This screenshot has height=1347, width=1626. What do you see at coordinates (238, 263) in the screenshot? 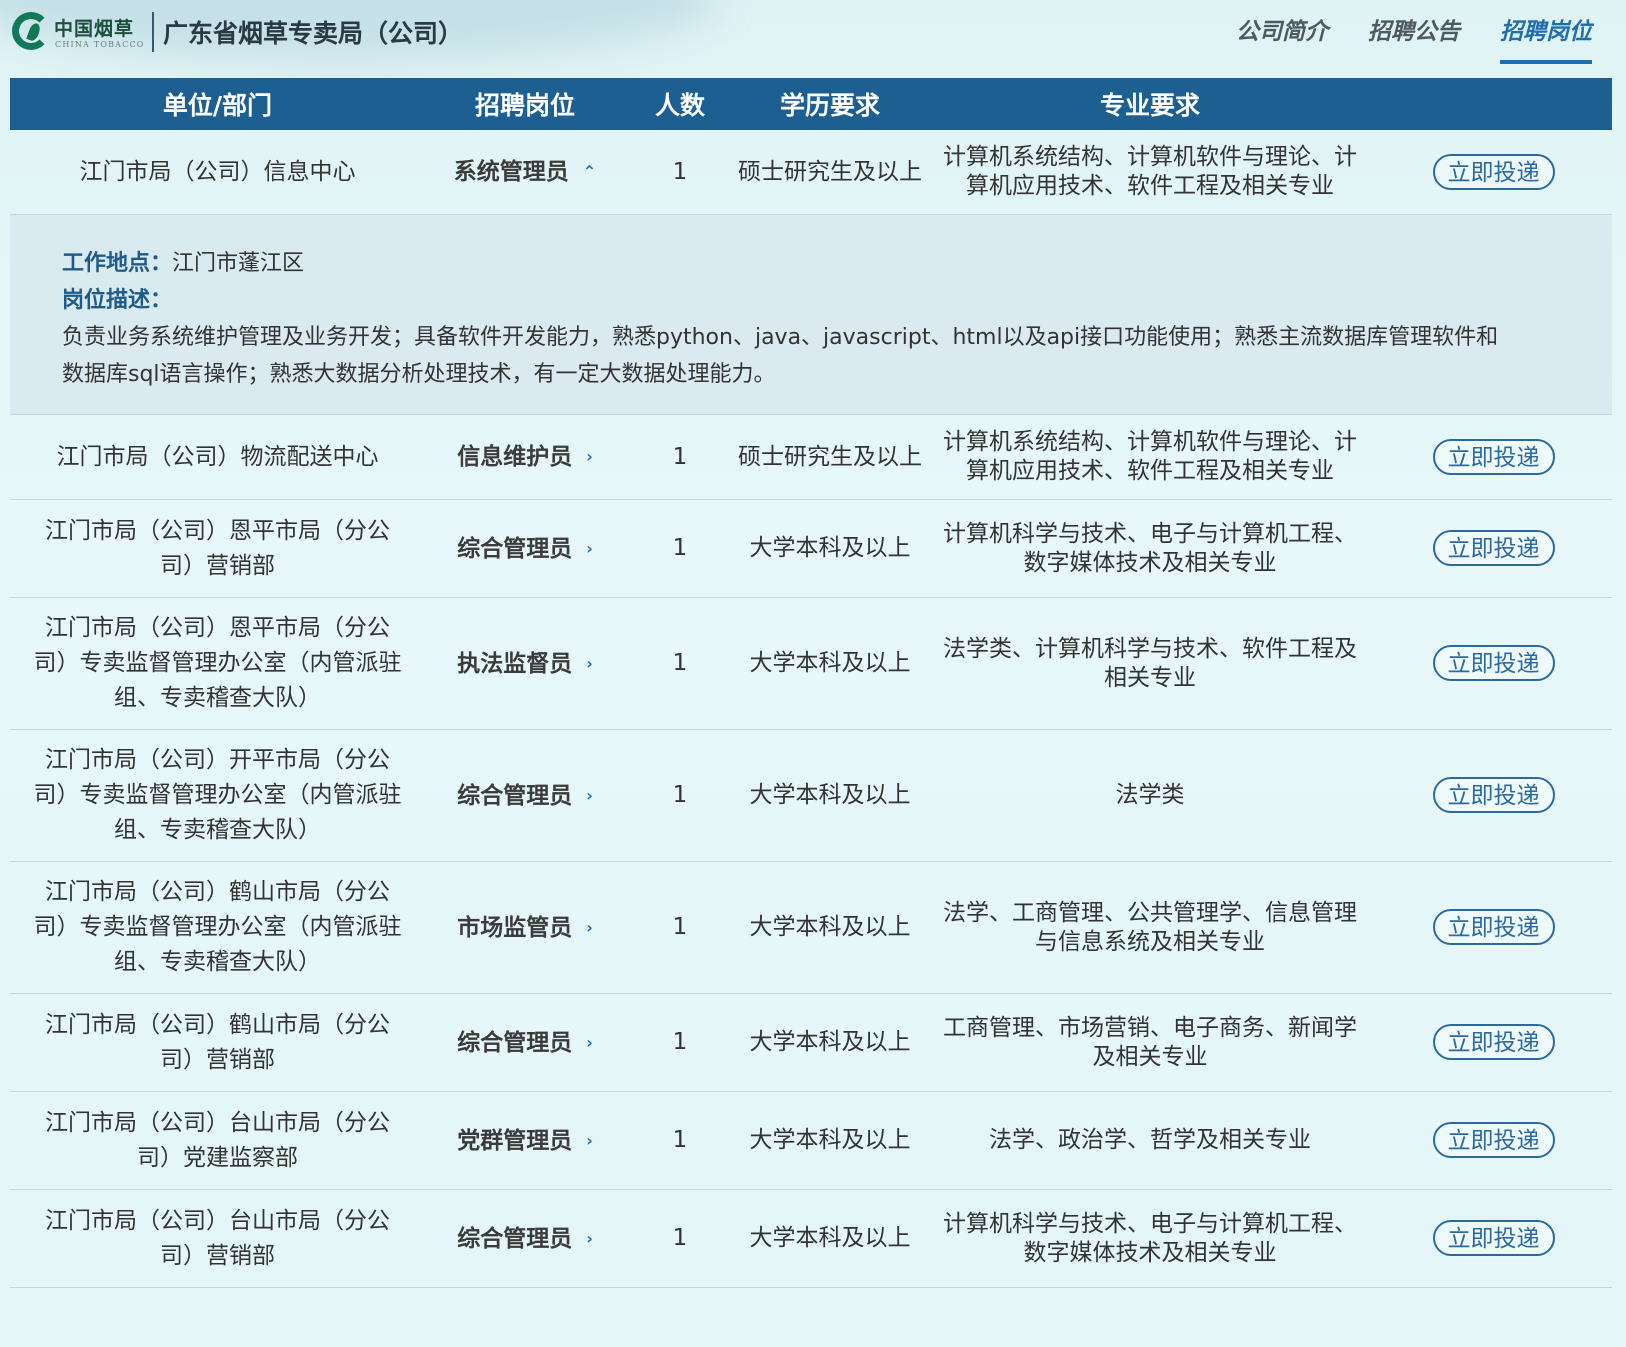
I see `work-location-value: 江门市蓬江区` at bounding box center [238, 263].